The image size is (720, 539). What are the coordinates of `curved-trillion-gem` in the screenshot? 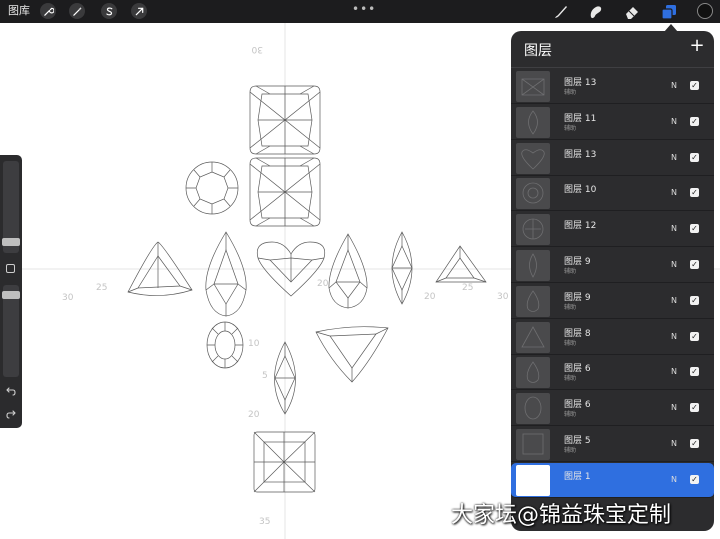 It's located at (352, 354).